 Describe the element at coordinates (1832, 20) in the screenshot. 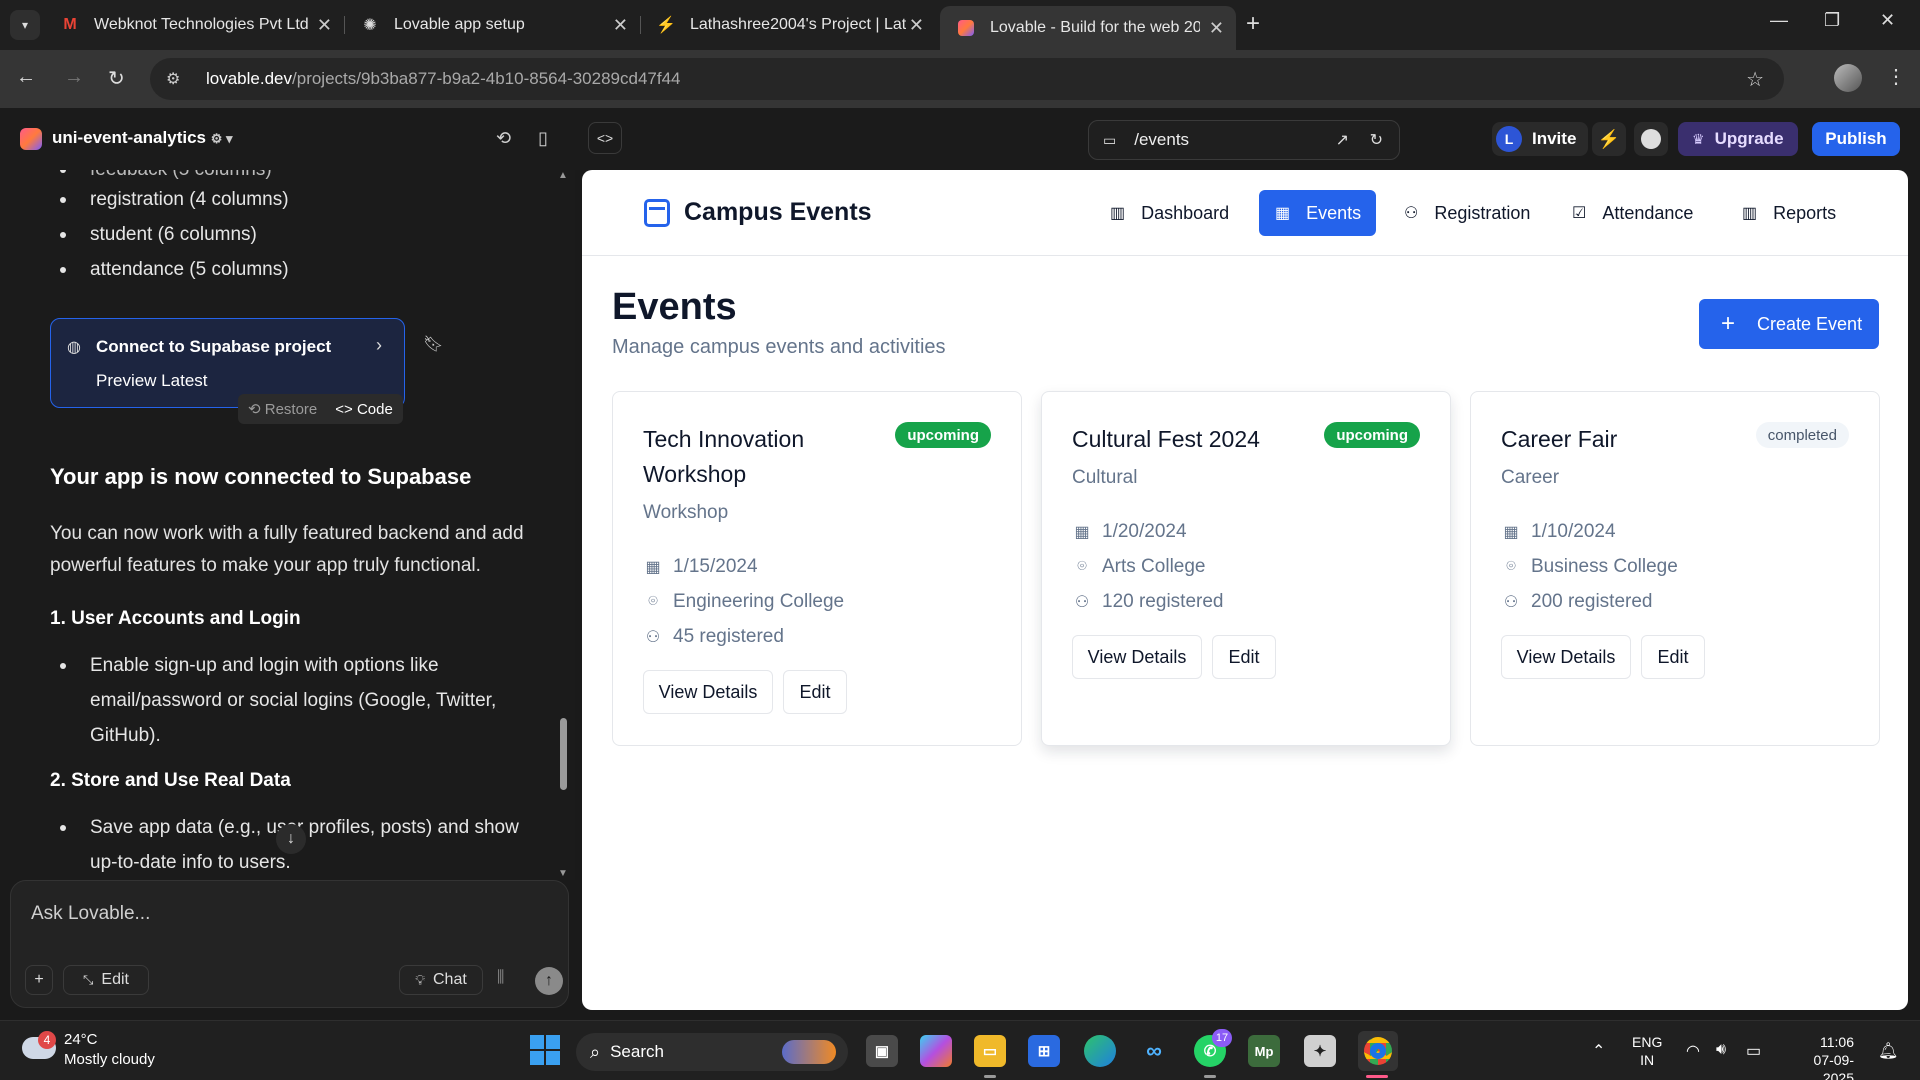

I see `restore-window-icon: ❐` at that location.